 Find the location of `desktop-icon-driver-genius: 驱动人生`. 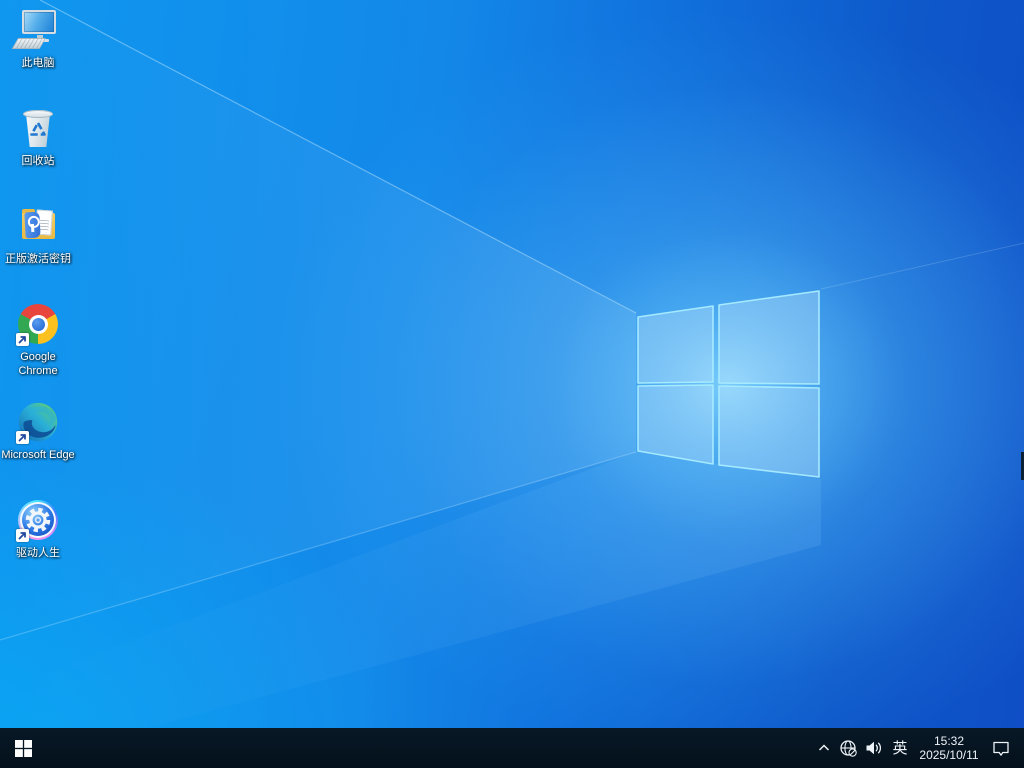

desktop-icon-driver-genius: 驱动人生 is located at coordinates (38, 545).